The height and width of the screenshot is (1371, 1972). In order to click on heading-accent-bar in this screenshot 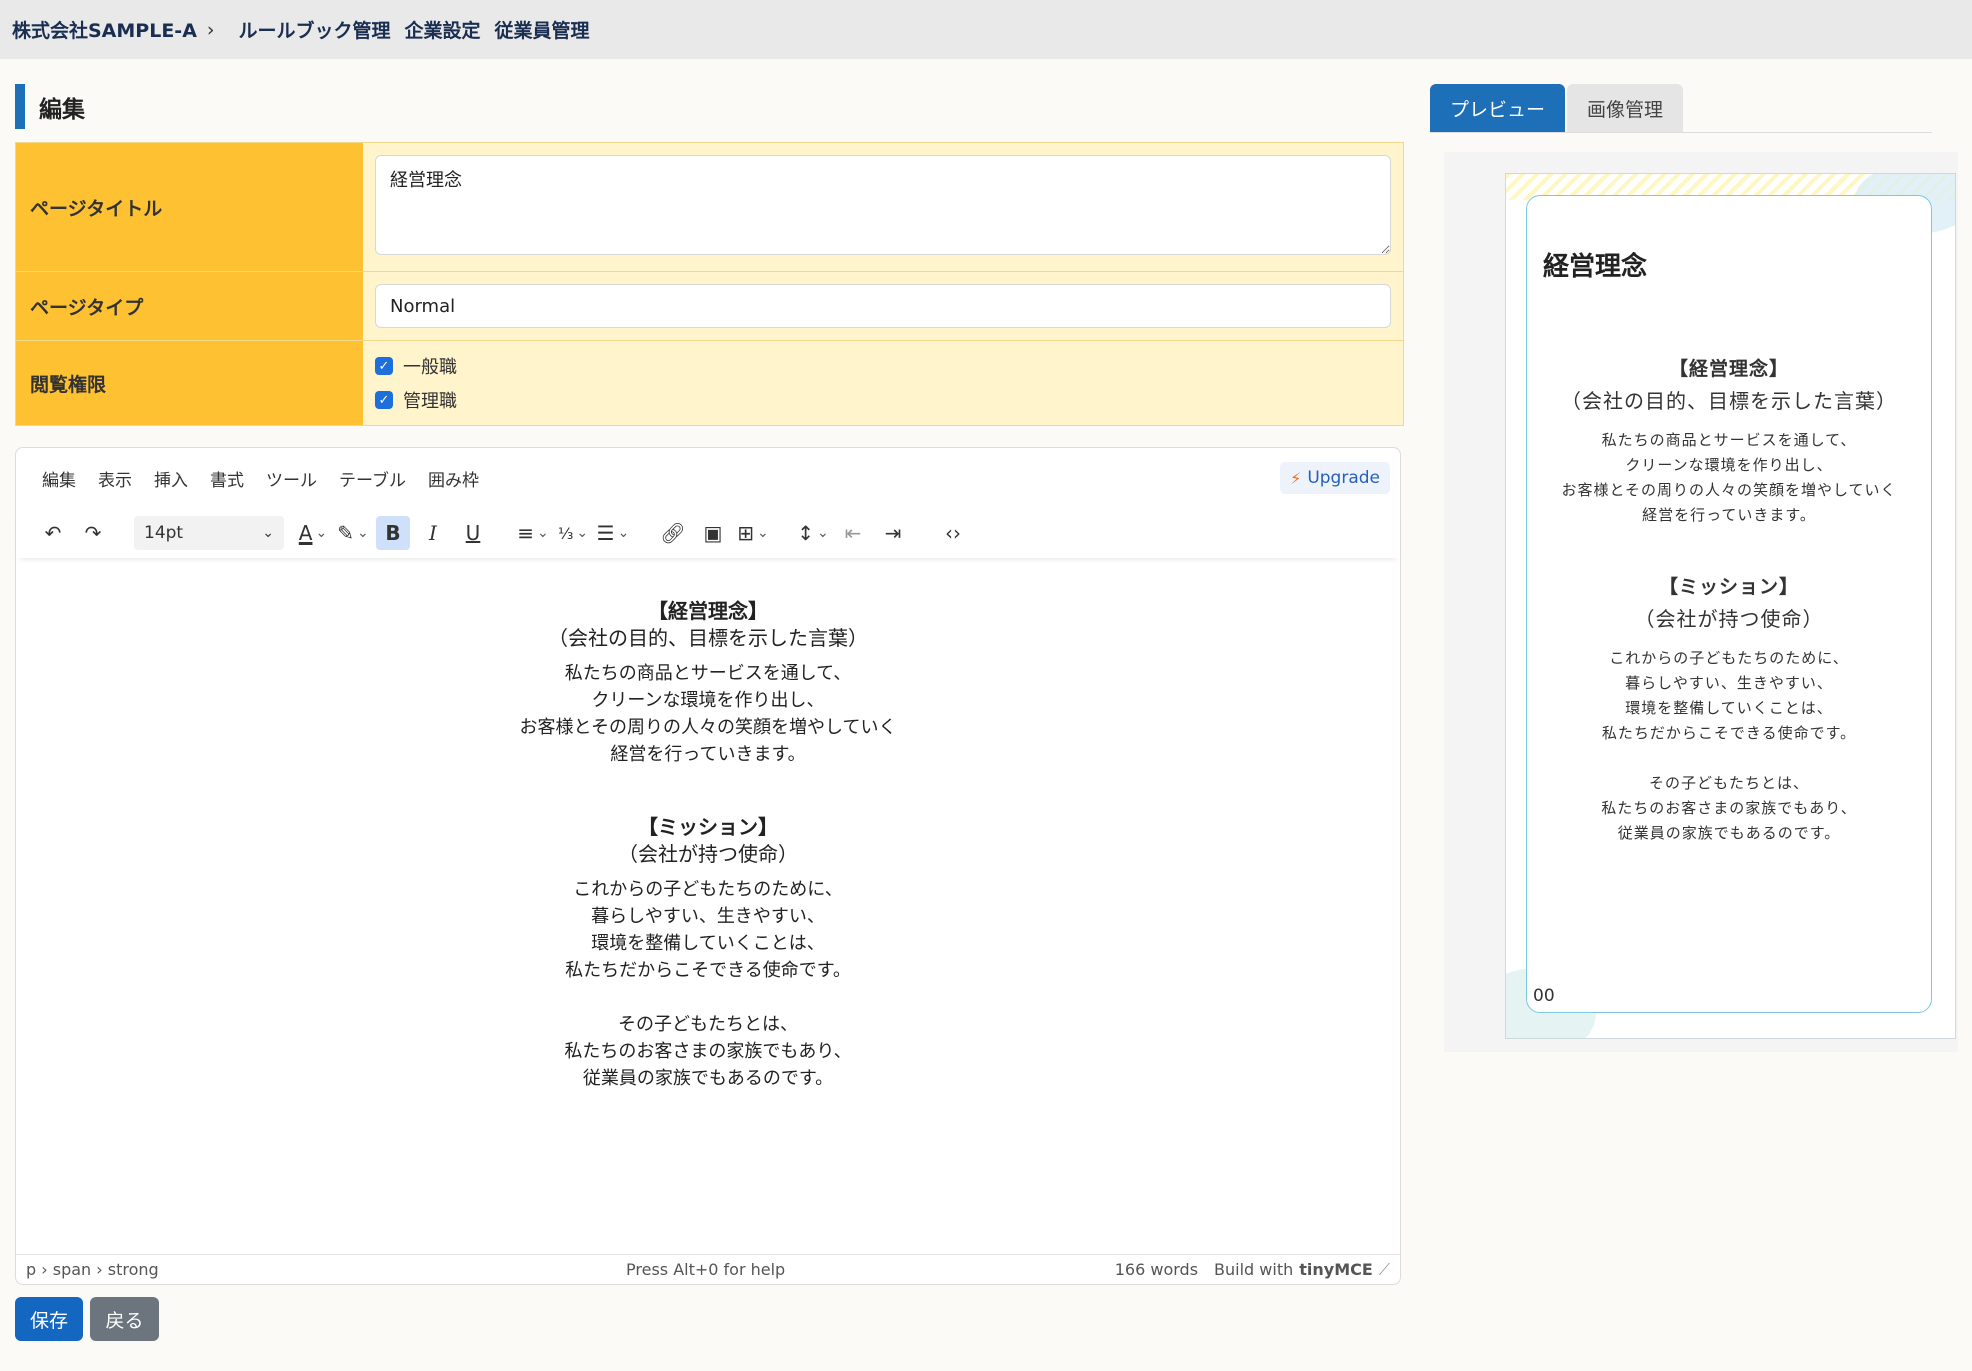, I will do `click(20, 106)`.